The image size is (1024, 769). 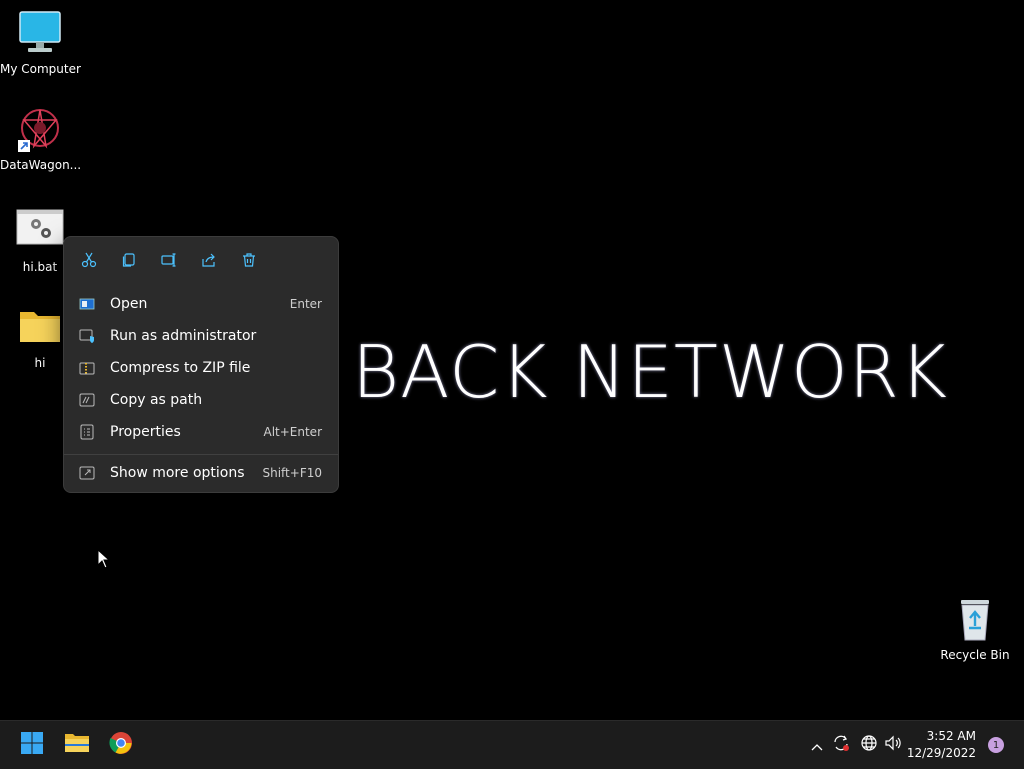 I want to click on start-button, so click(x=32, y=745).